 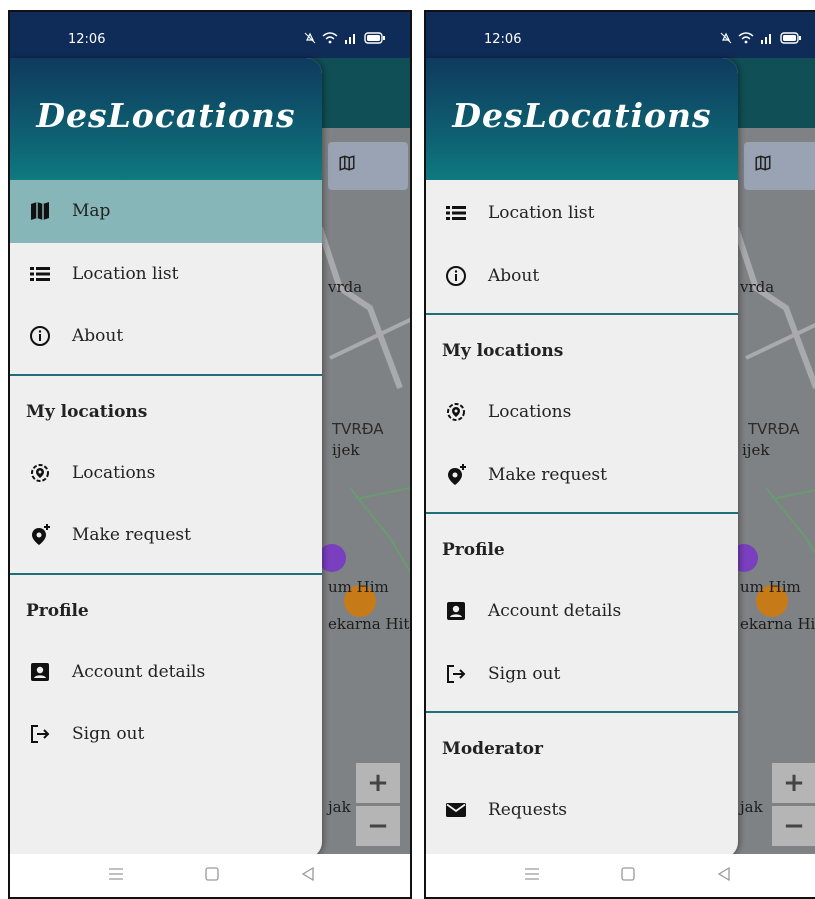 What do you see at coordinates (524, 673) in the screenshot?
I see `menu-item-label: Sign out` at bounding box center [524, 673].